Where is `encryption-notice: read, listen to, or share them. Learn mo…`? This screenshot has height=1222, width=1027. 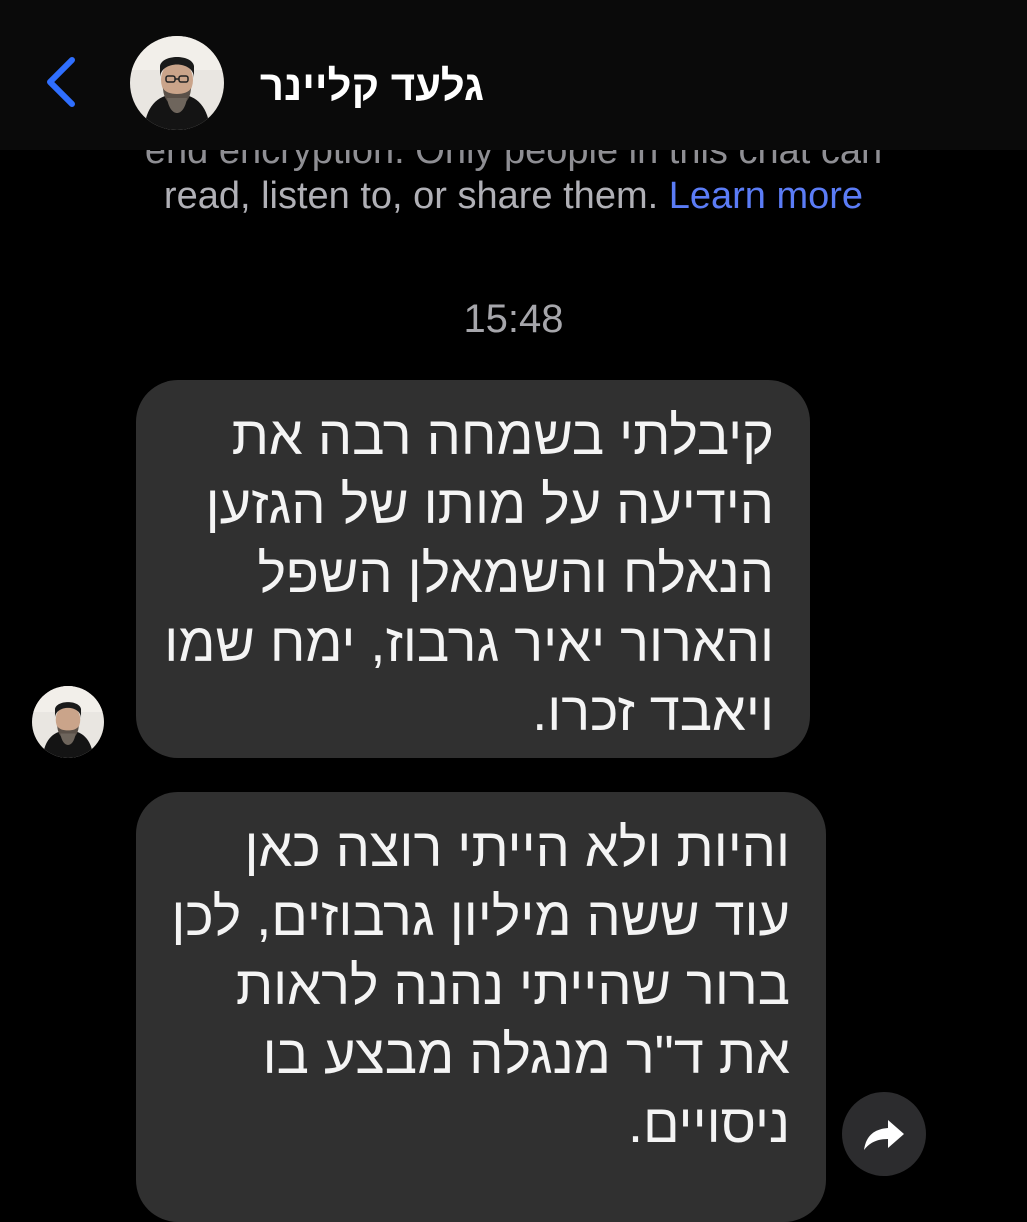
encryption-notice: read, listen to, or share them. Learn mo… is located at coordinates (513, 196).